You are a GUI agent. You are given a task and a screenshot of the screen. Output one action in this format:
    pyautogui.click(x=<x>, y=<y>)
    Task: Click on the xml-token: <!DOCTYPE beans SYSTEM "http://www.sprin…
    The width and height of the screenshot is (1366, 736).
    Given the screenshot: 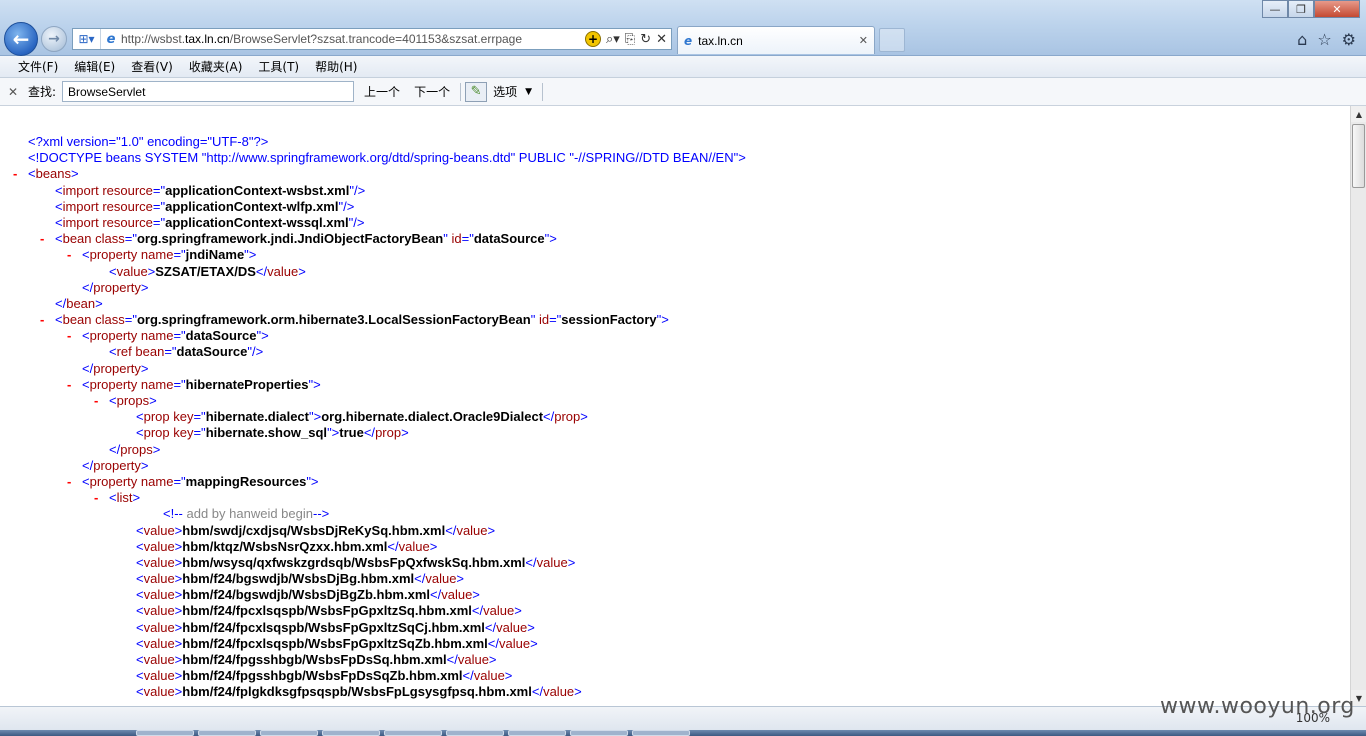 What is the action you would take?
    pyautogui.click(x=387, y=158)
    